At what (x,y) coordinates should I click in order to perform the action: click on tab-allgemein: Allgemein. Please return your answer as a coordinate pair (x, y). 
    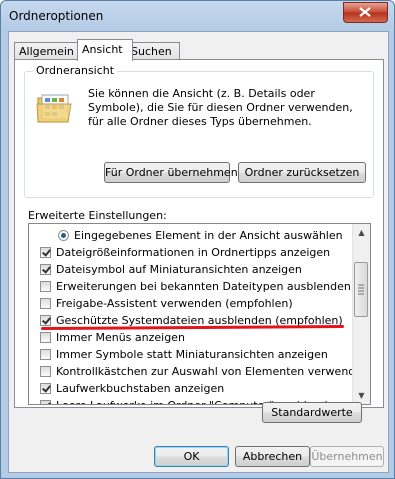
    Looking at the image, I should click on (48, 51).